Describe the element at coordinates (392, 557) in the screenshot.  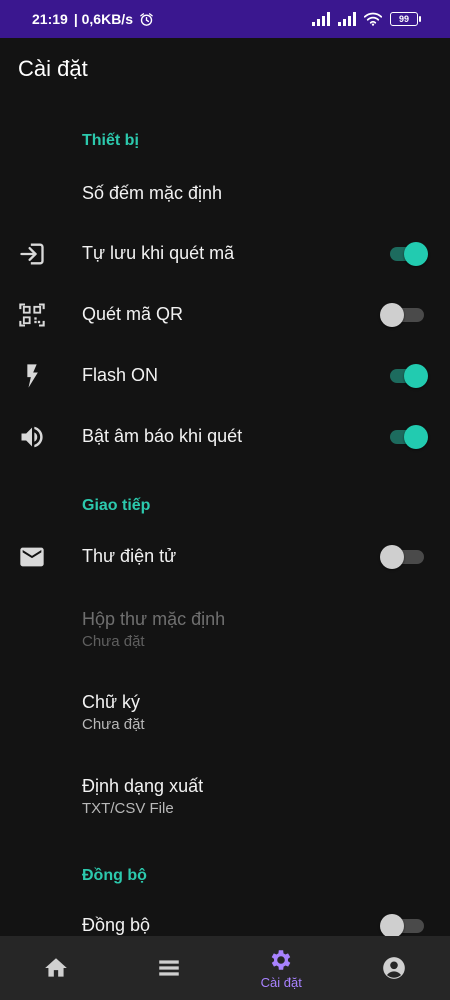
I see `email-switch-thumb` at that location.